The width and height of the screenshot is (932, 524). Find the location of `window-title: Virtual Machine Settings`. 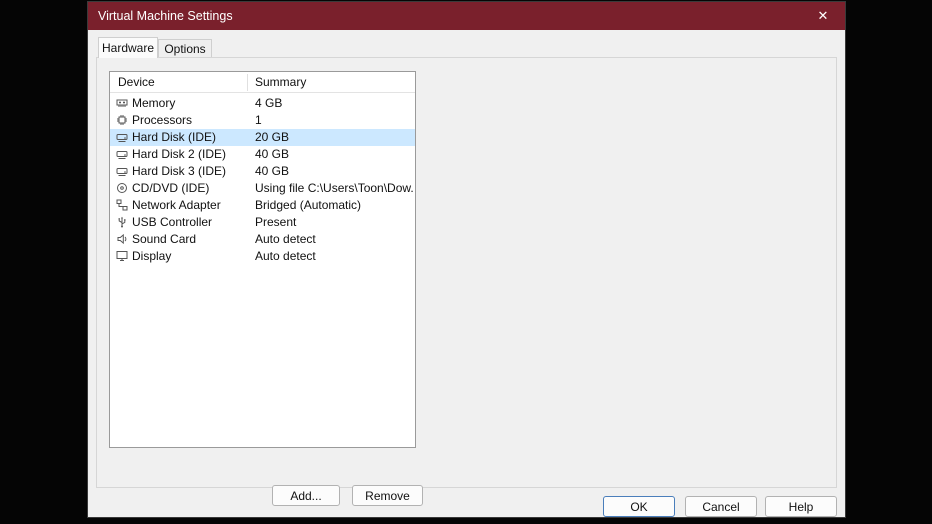

window-title: Virtual Machine Settings is located at coordinates (165, 16).